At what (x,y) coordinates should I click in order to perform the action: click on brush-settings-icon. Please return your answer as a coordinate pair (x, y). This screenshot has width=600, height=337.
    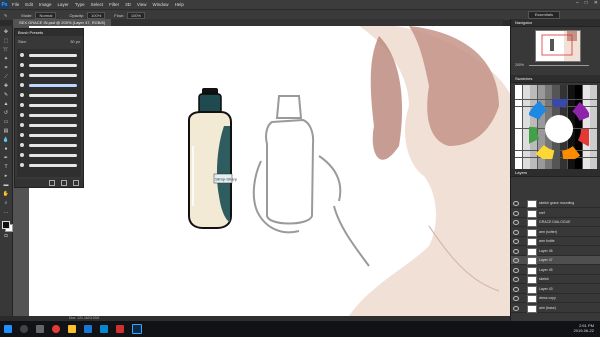
    Looking at the image, I should click on (52, 183).